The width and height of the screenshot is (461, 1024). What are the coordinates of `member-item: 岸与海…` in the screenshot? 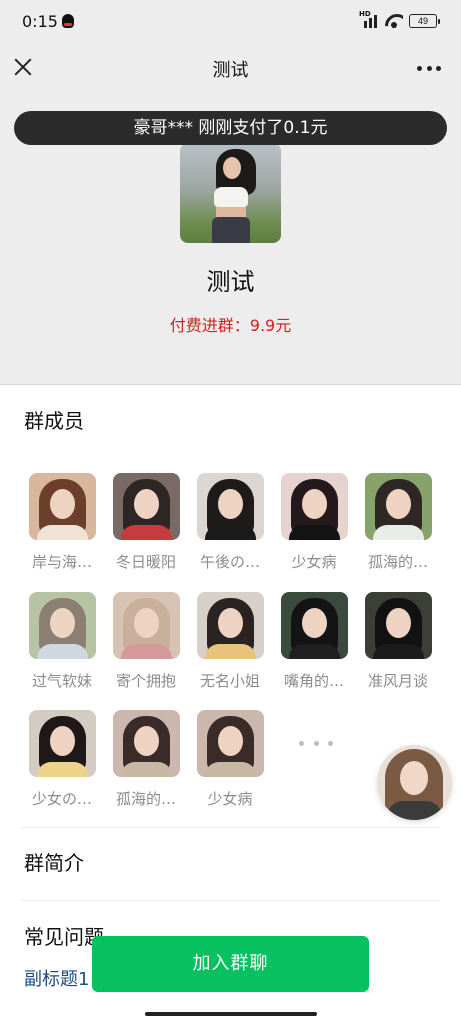 It's located at (62, 522).